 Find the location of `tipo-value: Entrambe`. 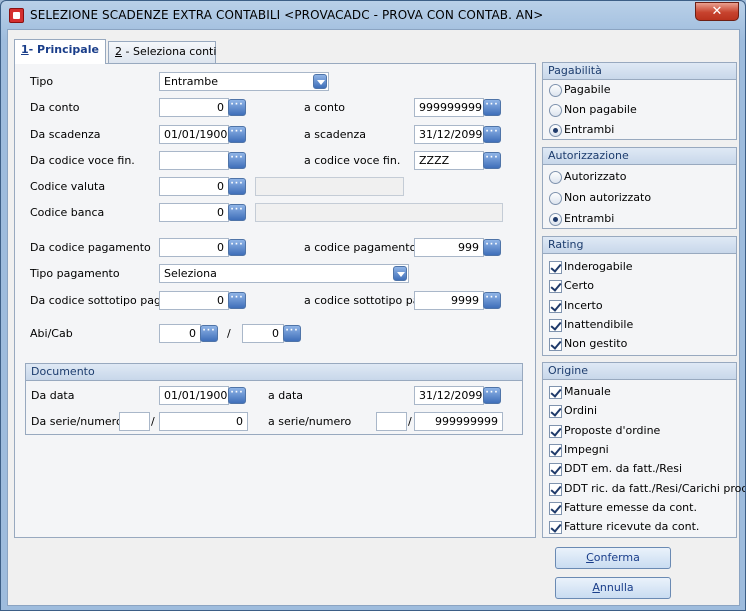

tipo-value: Entrambe is located at coordinates (191, 81).